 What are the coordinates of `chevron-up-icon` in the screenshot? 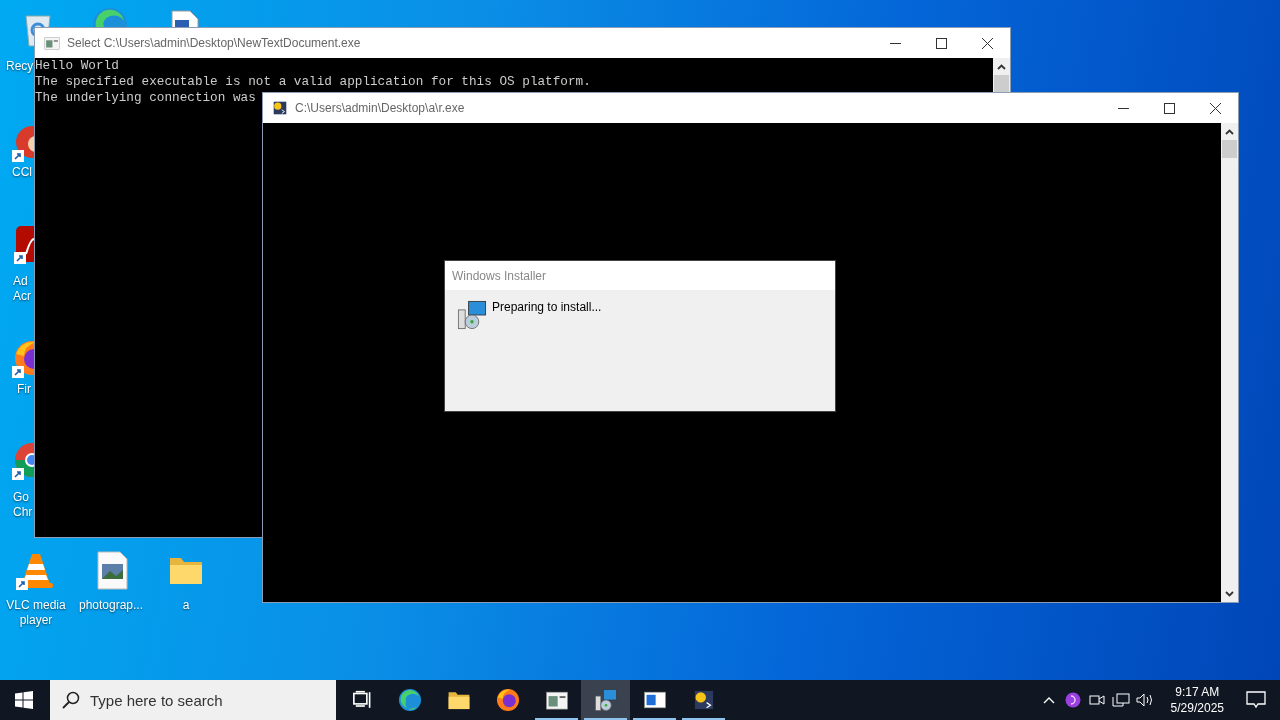 It's located at (1048, 700).